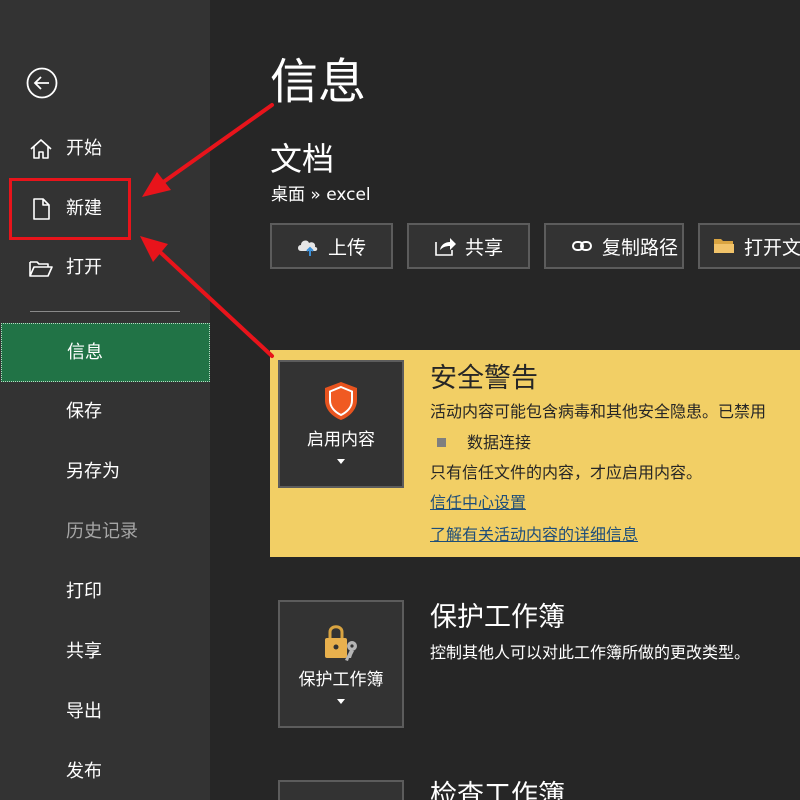  What do you see at coordinates (105, 592) in the screenshot?
I see `sidebar-item-print: 打印` at bounding box center [105, 592].